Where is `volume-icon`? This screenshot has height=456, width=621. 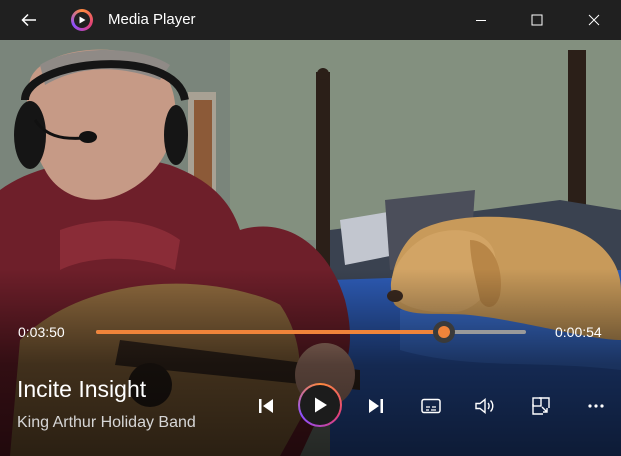 volume-icon is located at coordinates (484, 406).